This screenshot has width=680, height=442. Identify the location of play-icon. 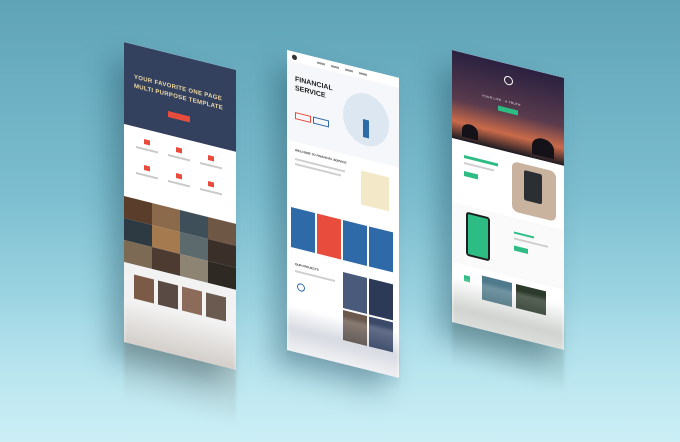
(301, 287).